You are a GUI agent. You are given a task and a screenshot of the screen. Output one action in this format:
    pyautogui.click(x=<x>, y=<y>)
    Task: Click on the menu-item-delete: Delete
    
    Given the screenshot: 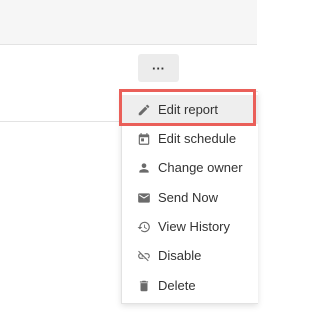 What is the action you would take?
    pyautogui.click(x=190, y=285)
    